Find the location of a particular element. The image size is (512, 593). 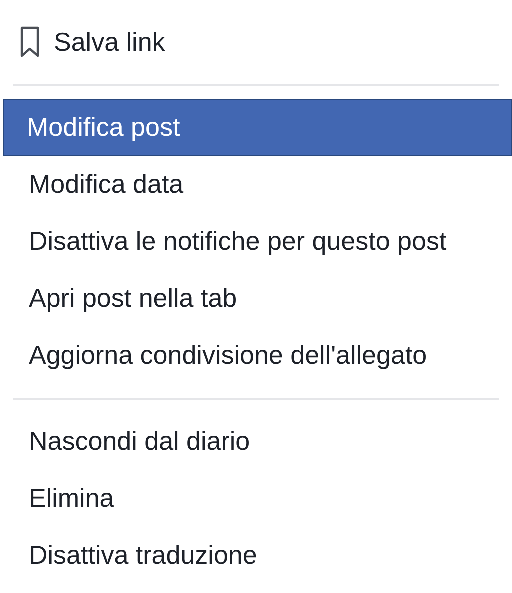

menu-item: Modifica post is located at coordinates (257, 127).